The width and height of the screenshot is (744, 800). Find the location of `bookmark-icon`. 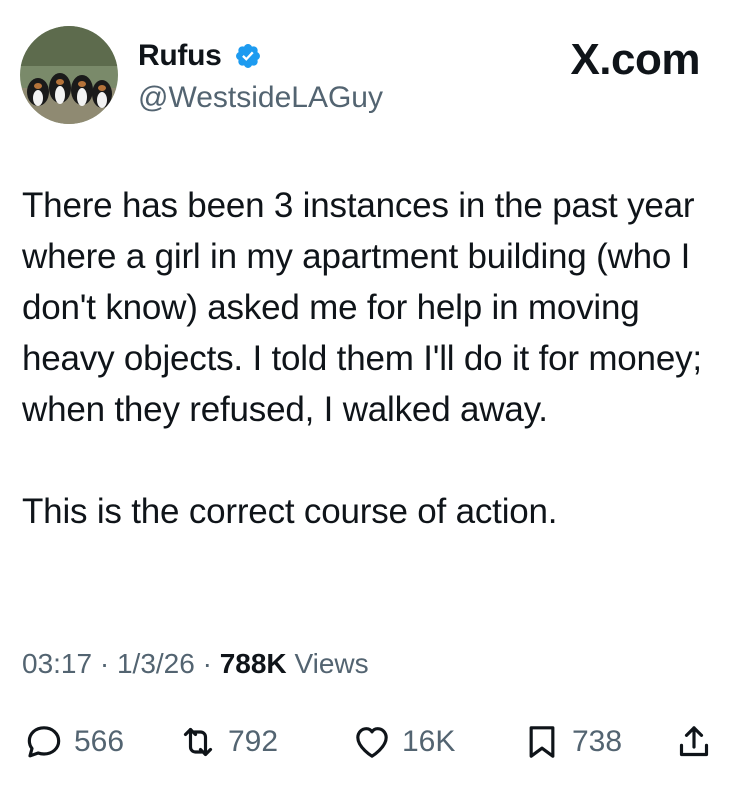

bookmark-icon is located at coordinates (542, 742).